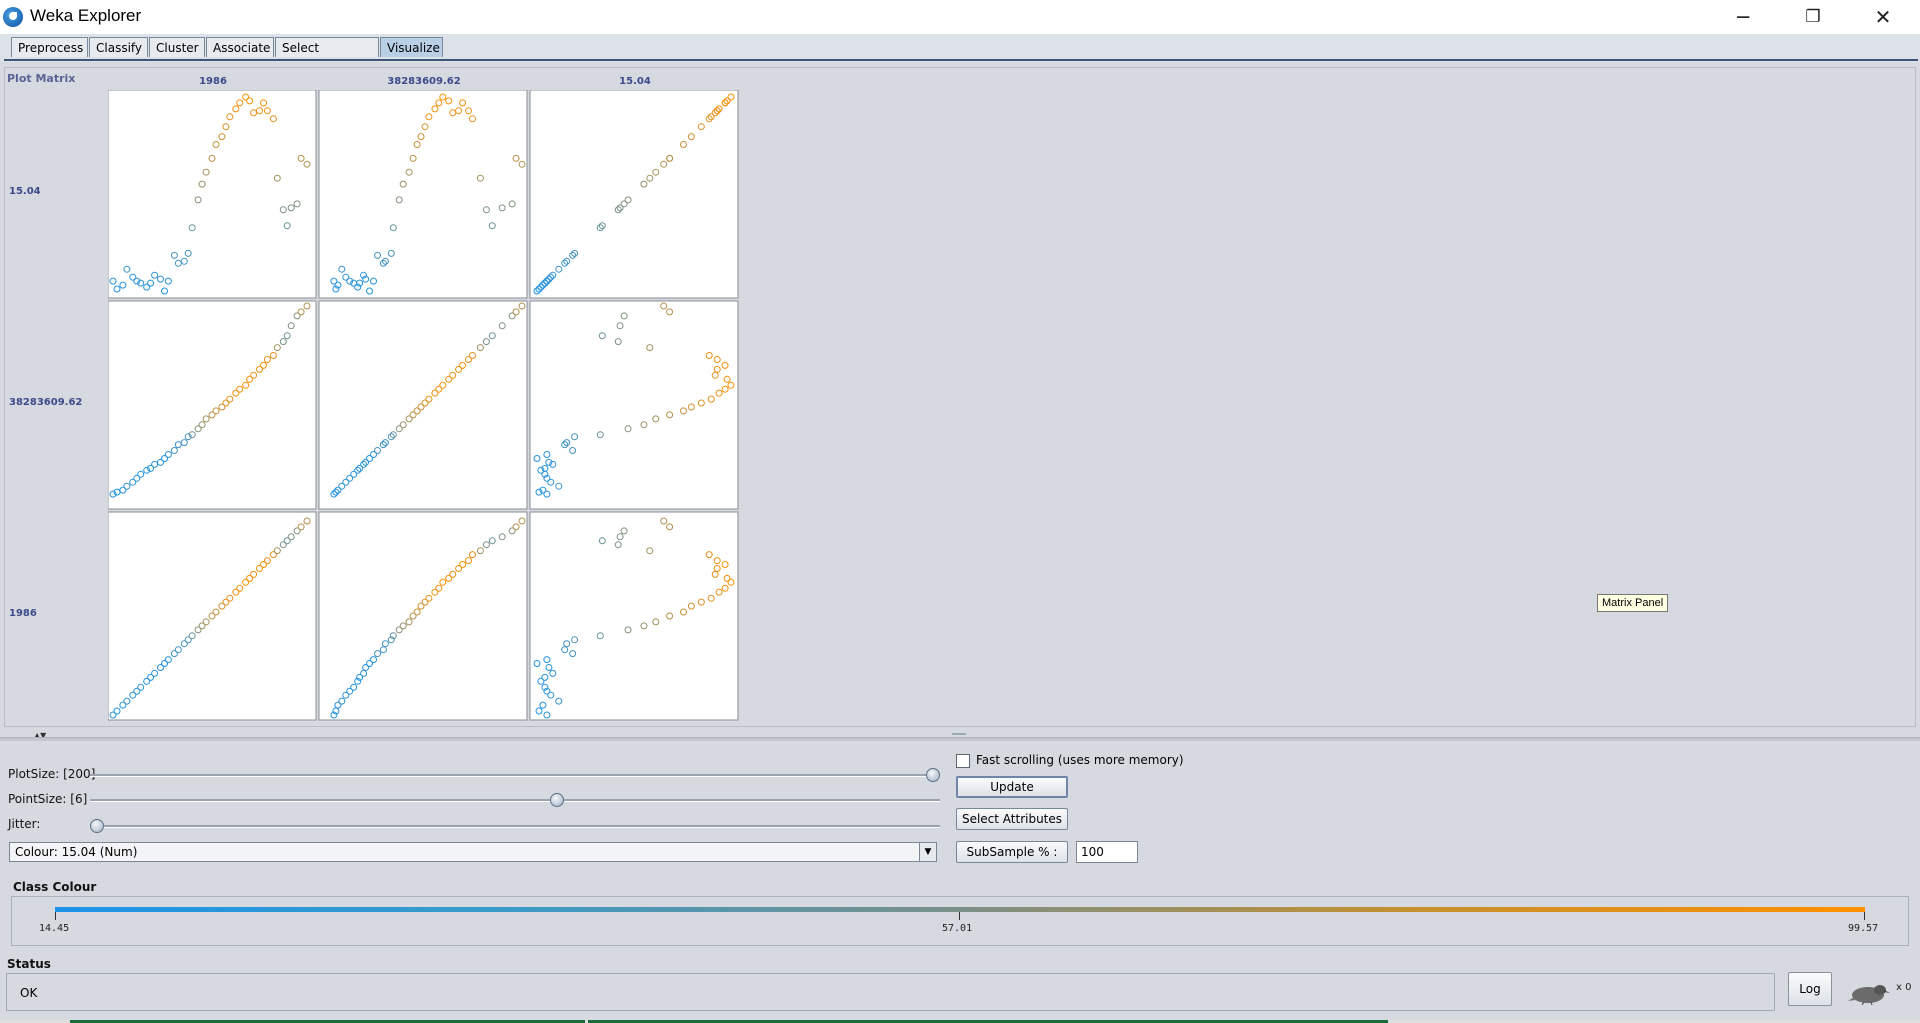  What do you see at coordinates (118, 47) in the screenshot?
I see `tab-classify: Classify` at bounding box center [118, 47].